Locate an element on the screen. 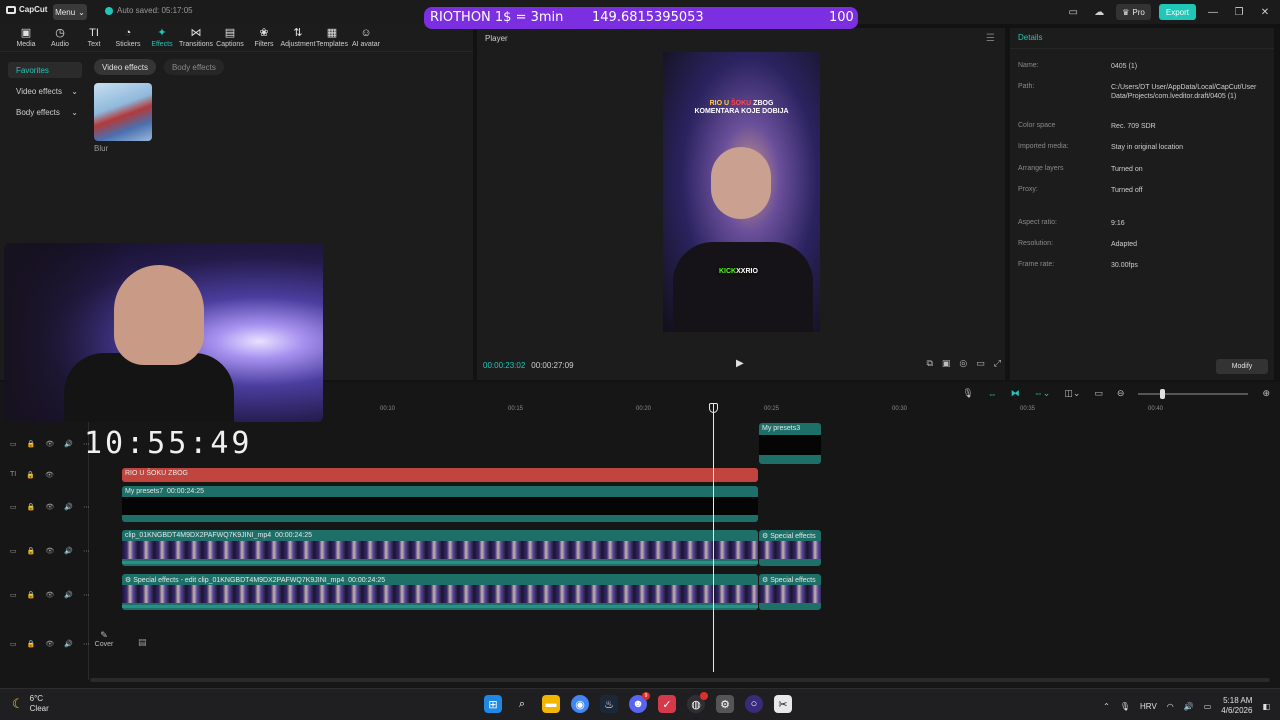  subtitle-icon: ▭ is located at coordinates (1098, 393).